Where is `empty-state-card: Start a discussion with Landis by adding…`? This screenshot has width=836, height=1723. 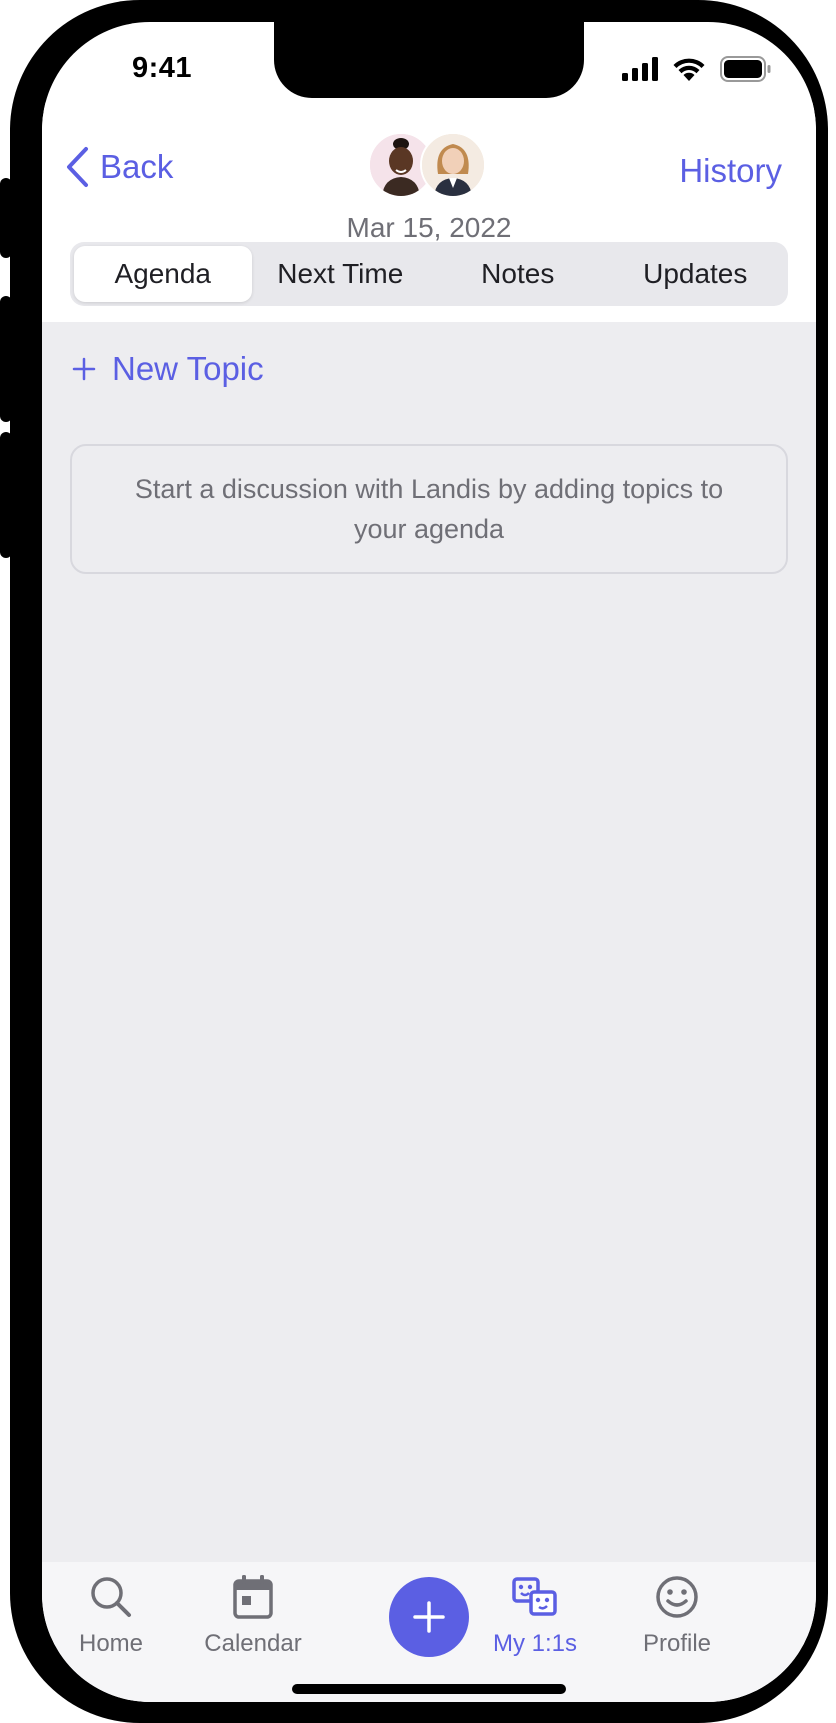
empty-state-card: Start a discussion with Landis by adding… is located at coordinates (429, 509).